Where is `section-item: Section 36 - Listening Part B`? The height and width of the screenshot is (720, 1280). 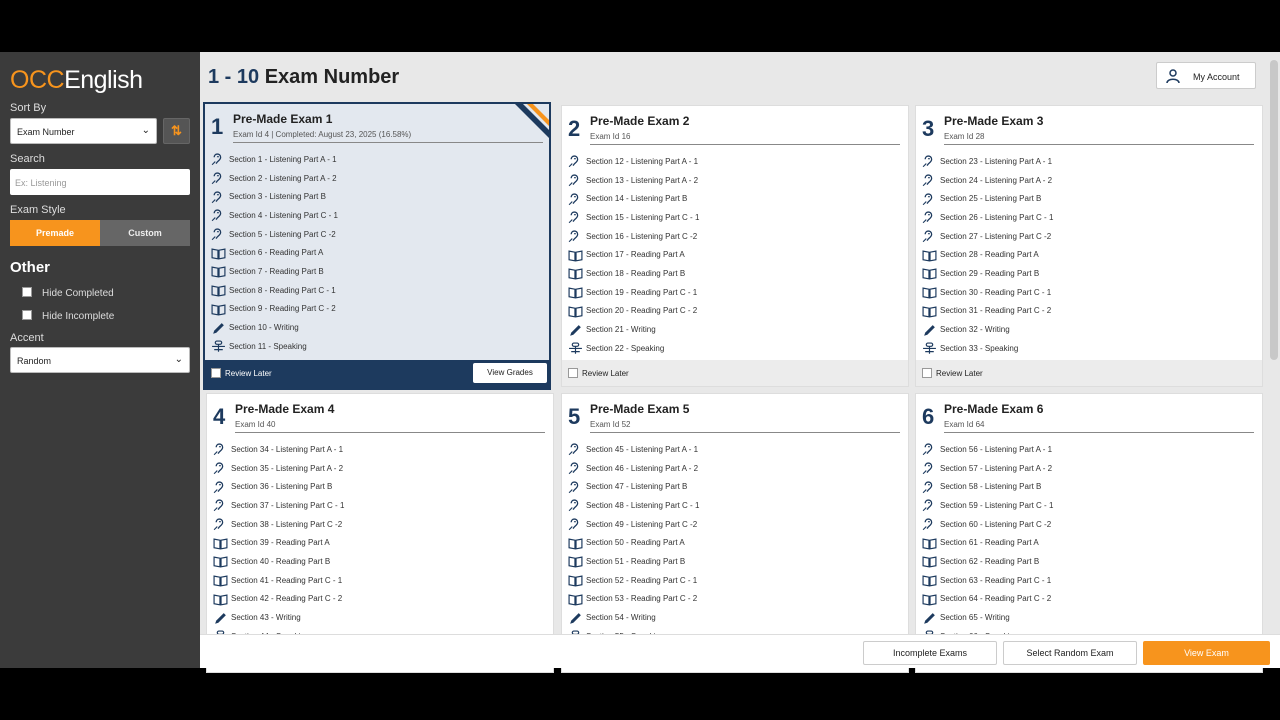 section-item: Section 36 - Listening Part B is located at coordinates (378, 486).